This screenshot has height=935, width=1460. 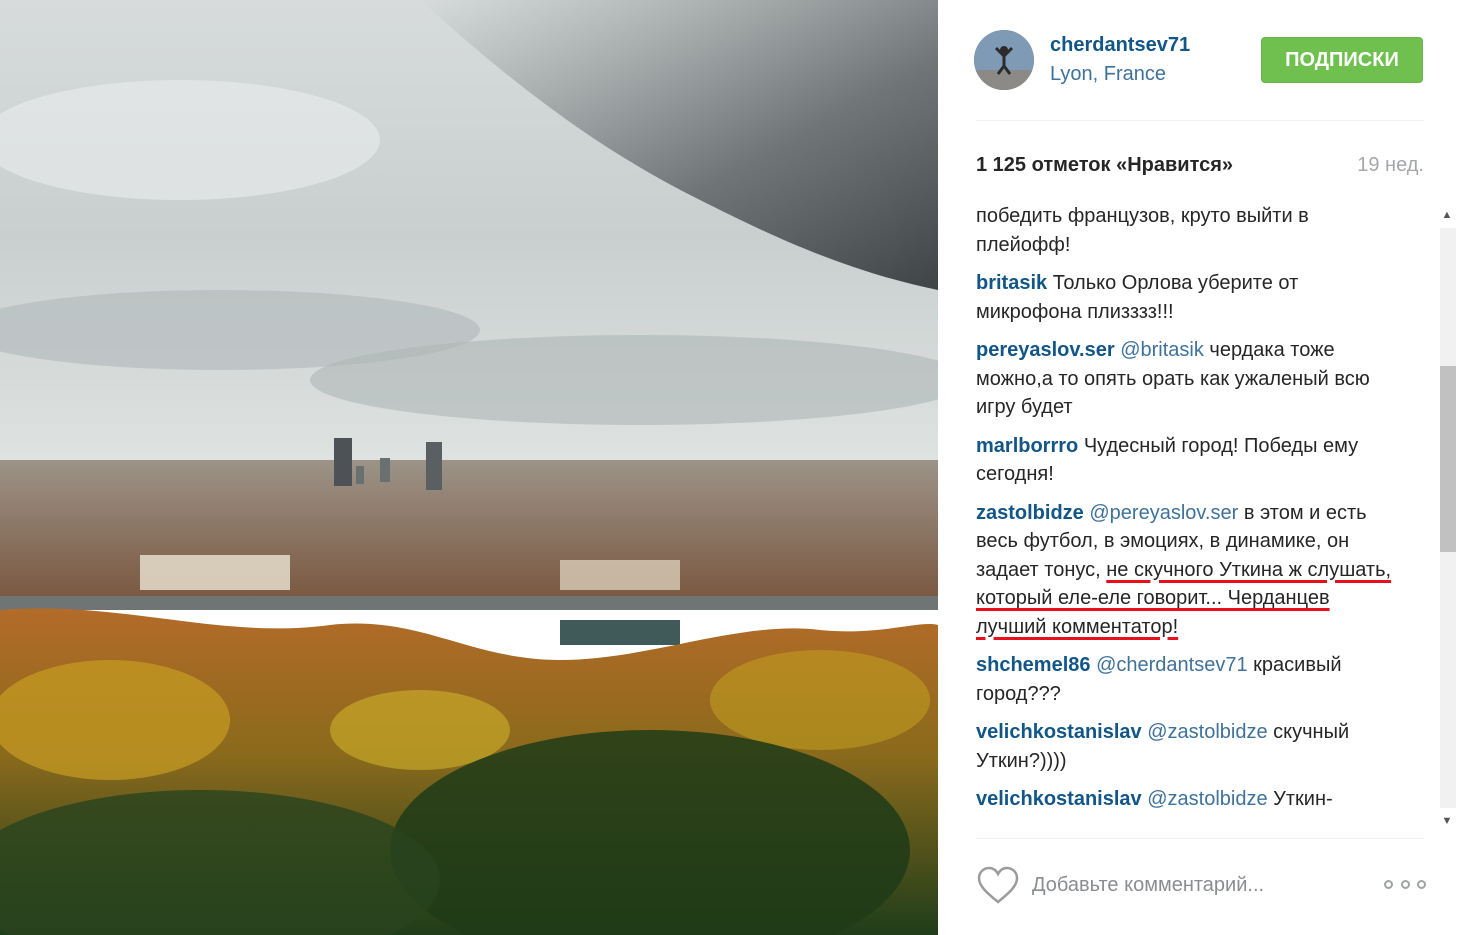 I want to click on scroll-down-icon: ▼, so click(x=1447, y=821).